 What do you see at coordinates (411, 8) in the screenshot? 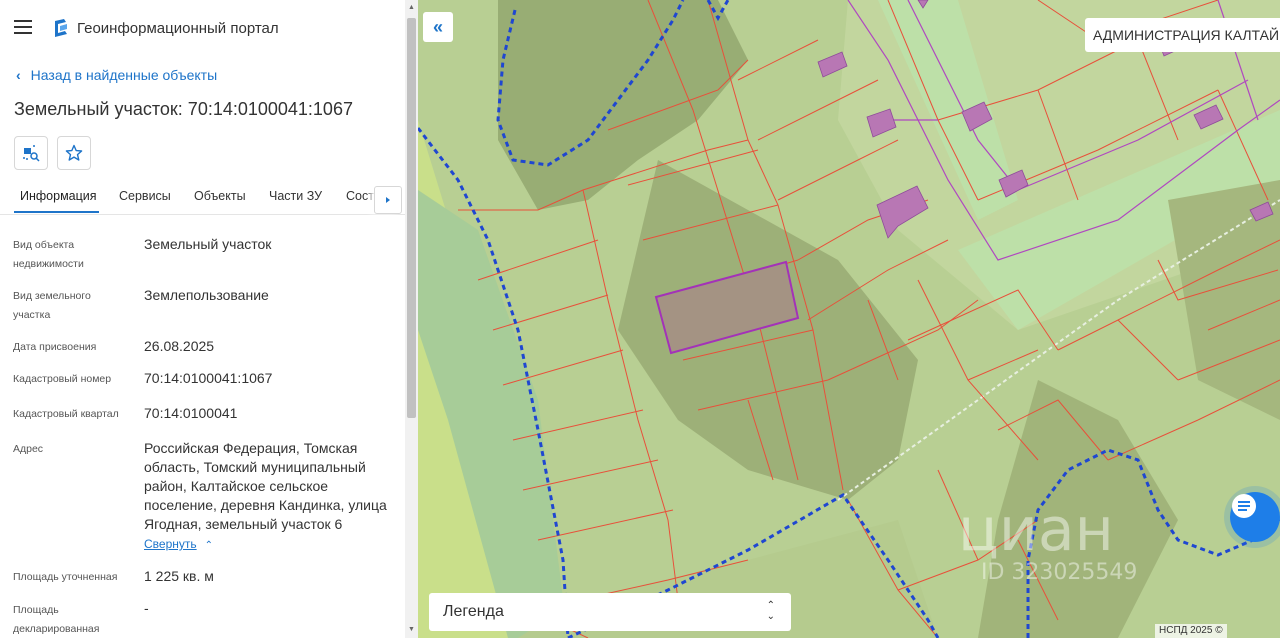
I see `scroll-up-icon: ▲` at bounding box center [411, 8].